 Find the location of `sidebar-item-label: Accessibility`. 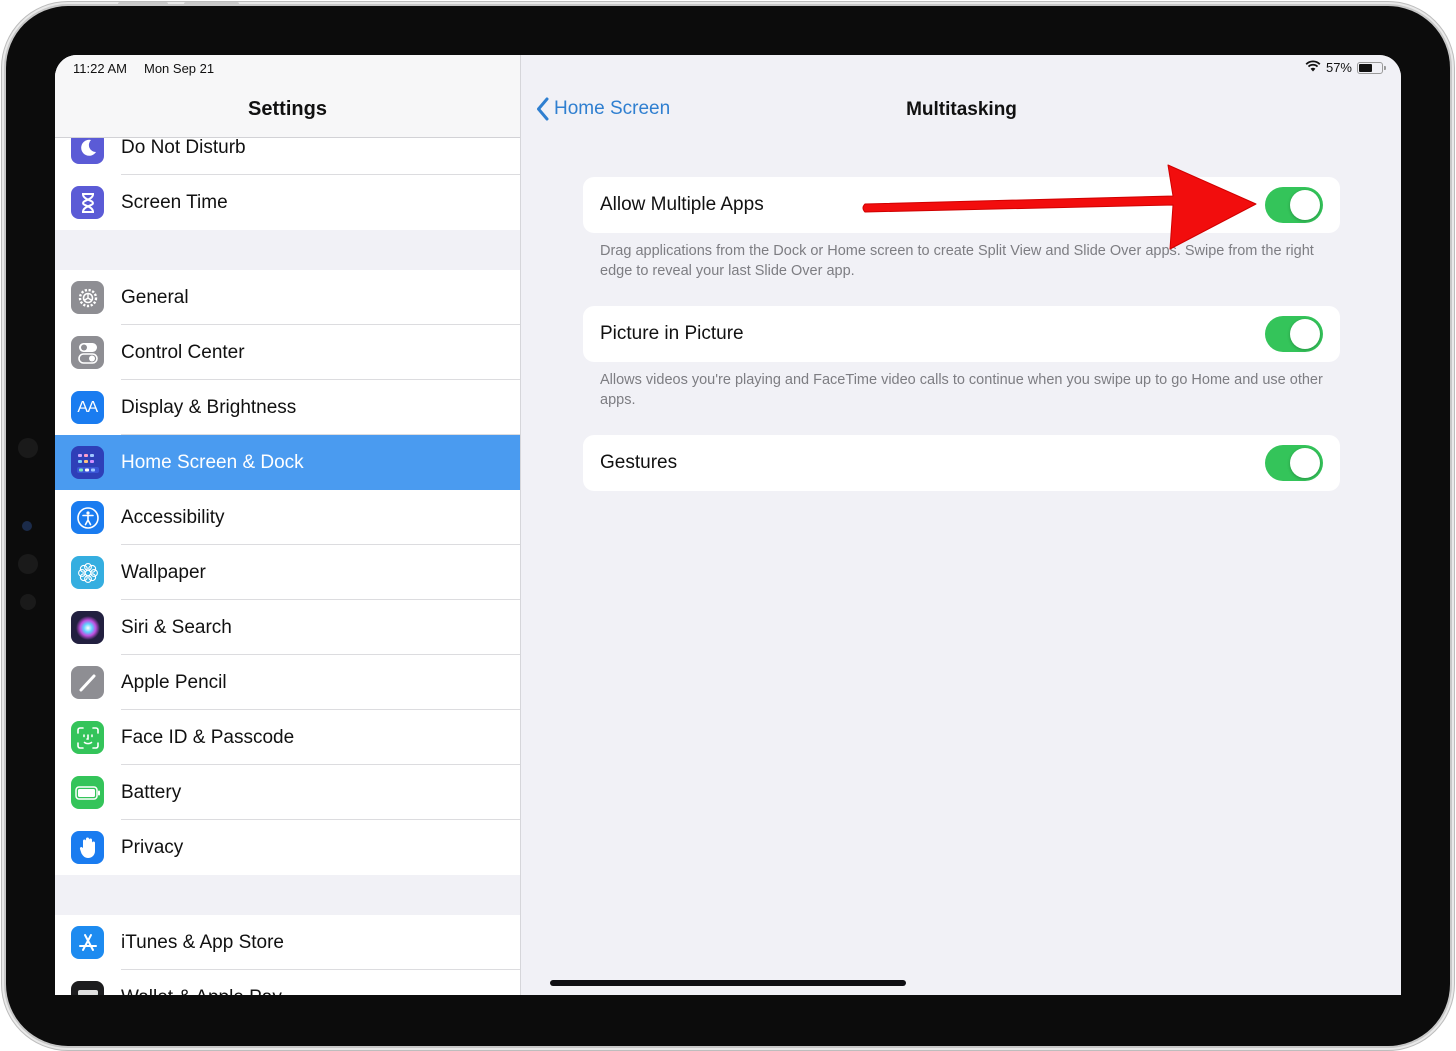

sidebar-item-label: Accessibility is located at coordinates (173, 517).